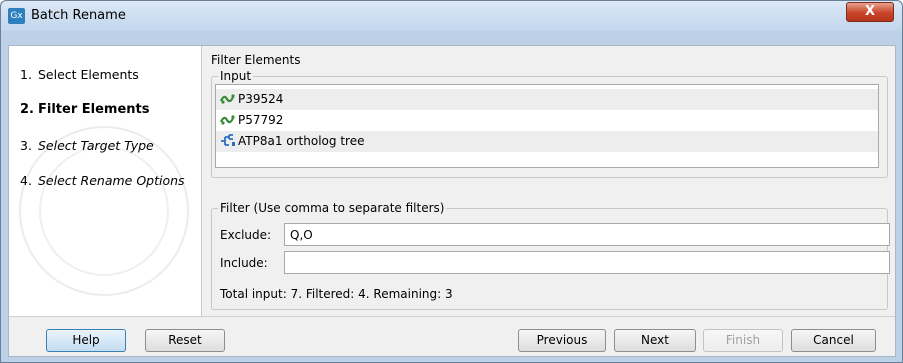 The height and width of the screenshot is (363, 903). What do you see at coordinates (26, 74) in the screenshot?
I see `step-number: 1.` at bounding box center [26, 74].